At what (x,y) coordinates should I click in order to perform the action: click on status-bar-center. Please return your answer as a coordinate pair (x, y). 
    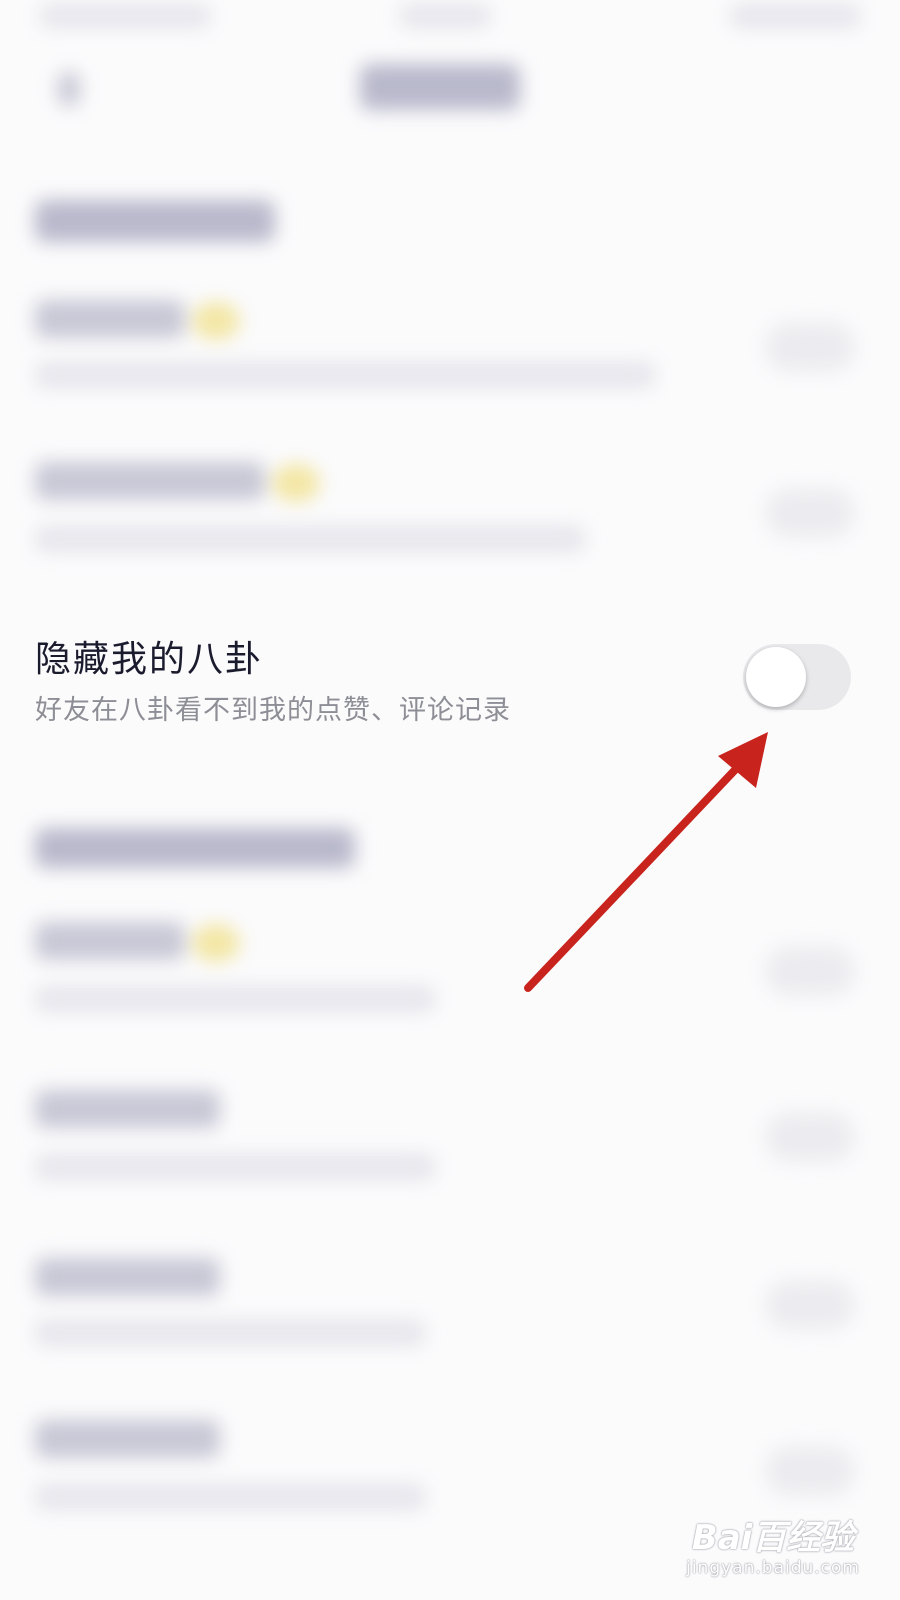
    Looking at the image, I should click on (445, 16).